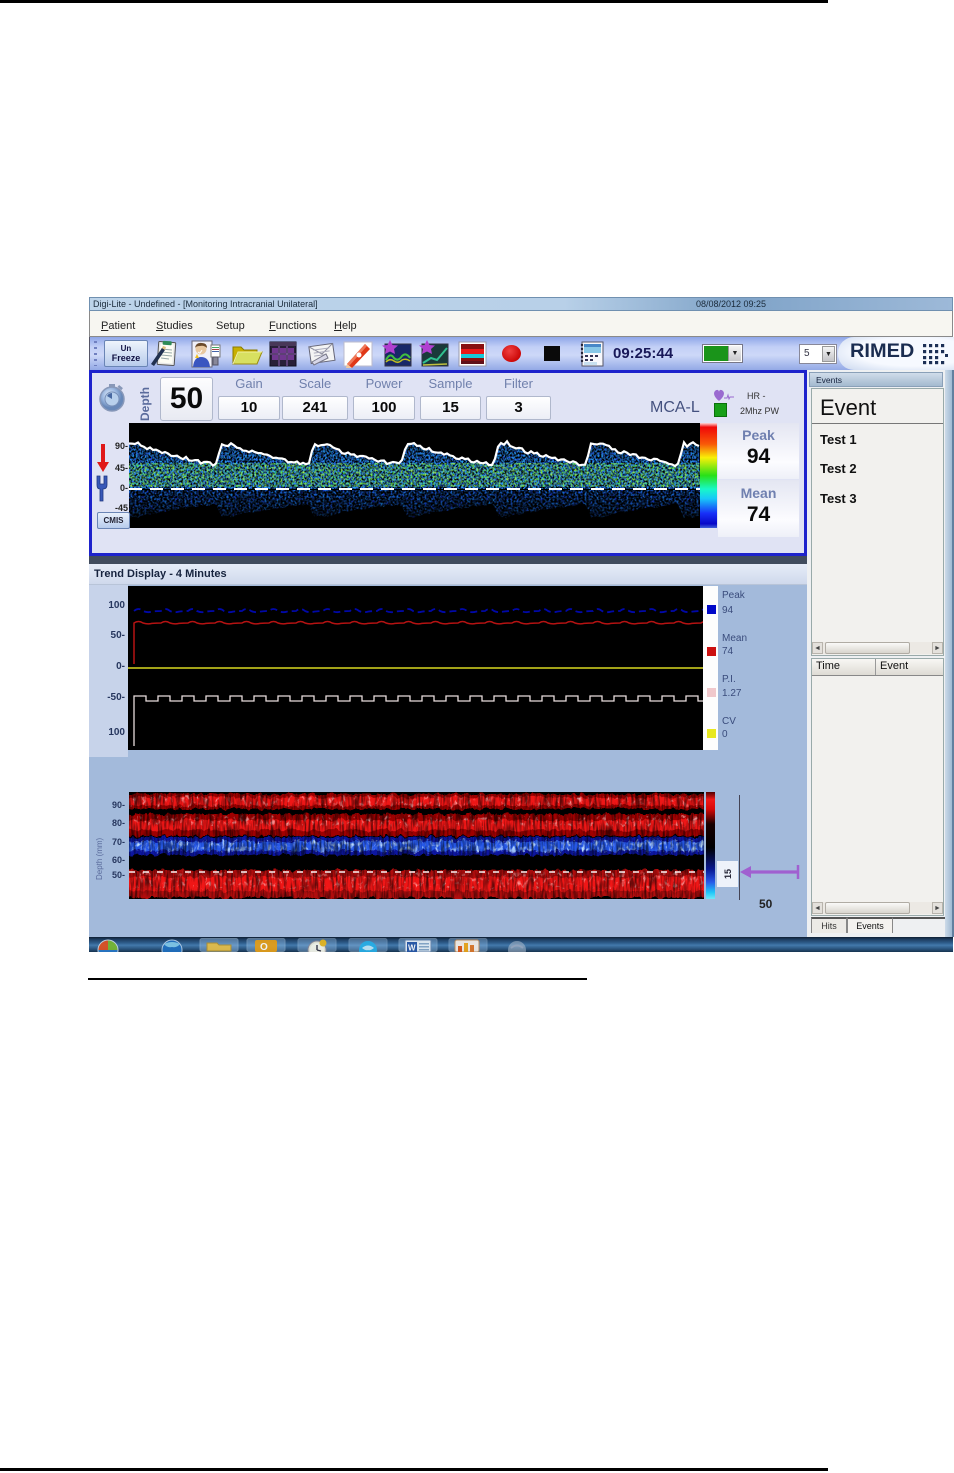 The image size is (954, 1473). I want to click on svg-text: O, so click(264, 947).